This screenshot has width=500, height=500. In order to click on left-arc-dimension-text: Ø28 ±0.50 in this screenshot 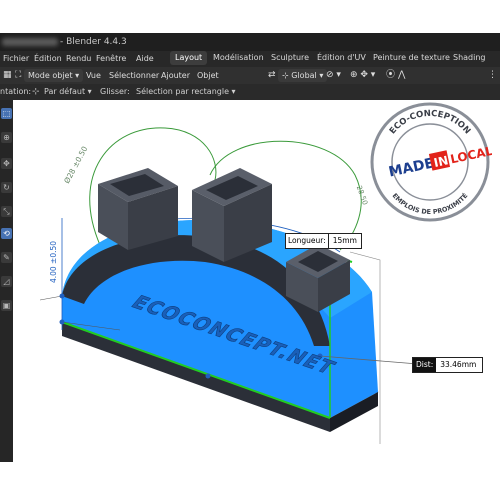, I will do `click(75, 164)`.